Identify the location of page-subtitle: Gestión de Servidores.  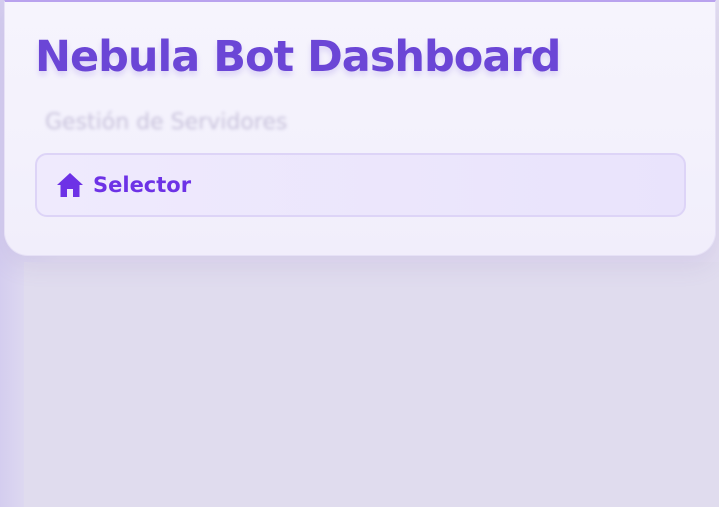
(166, 122).